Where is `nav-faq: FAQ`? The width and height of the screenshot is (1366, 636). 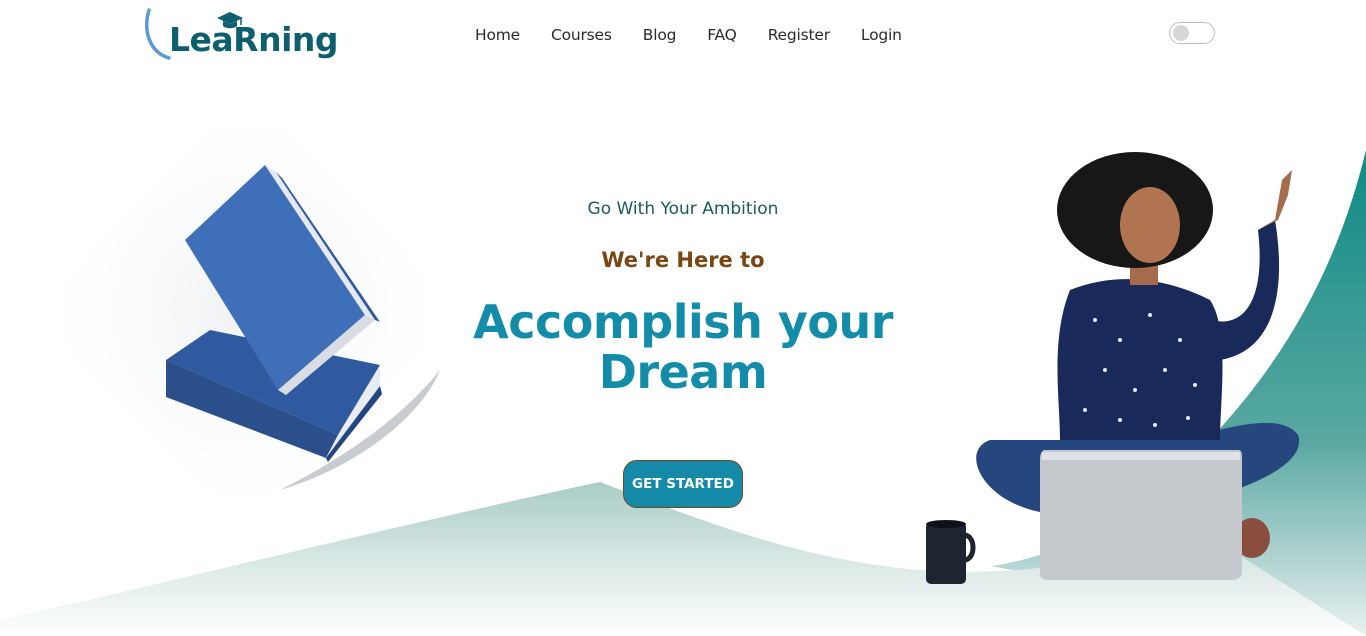 nav-faq: FAQ is located at coordinates (722, 35).